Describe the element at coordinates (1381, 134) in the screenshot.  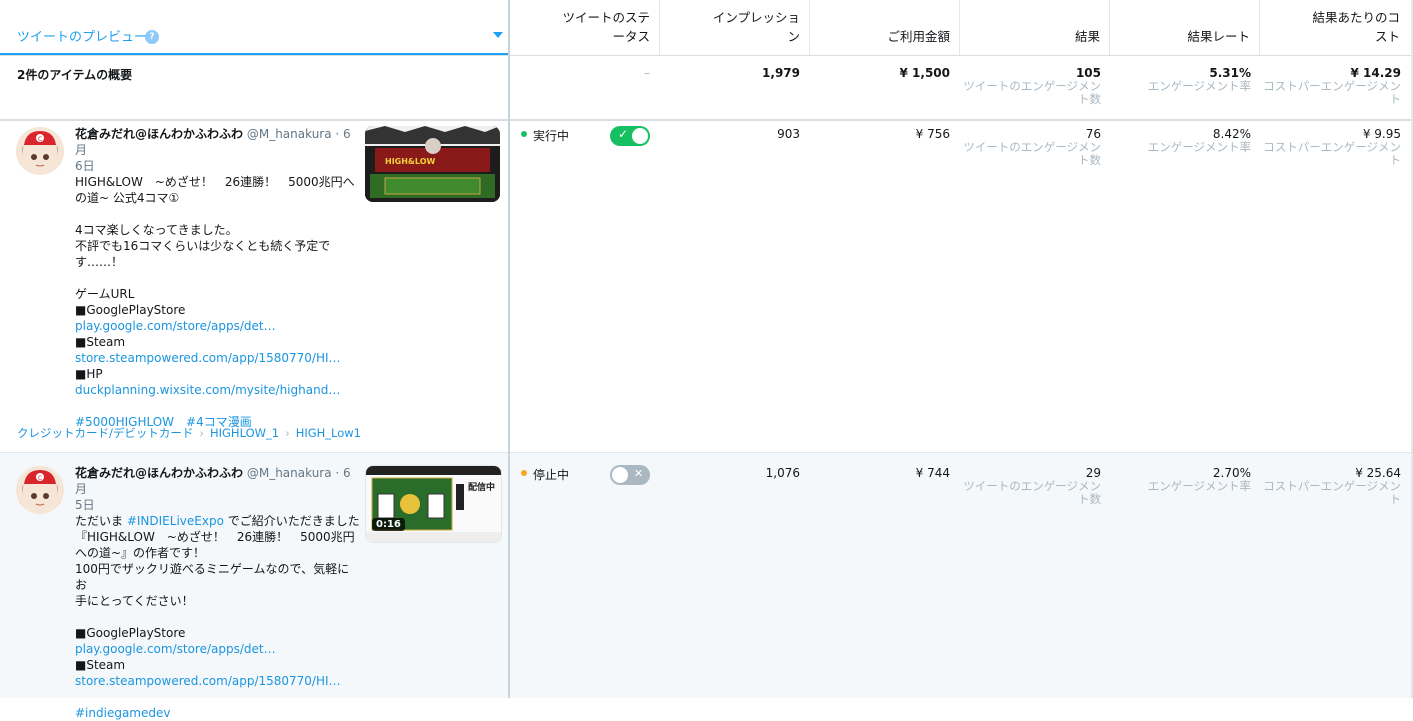
I see `row-cost-value: ¥ 9.95` at that location.